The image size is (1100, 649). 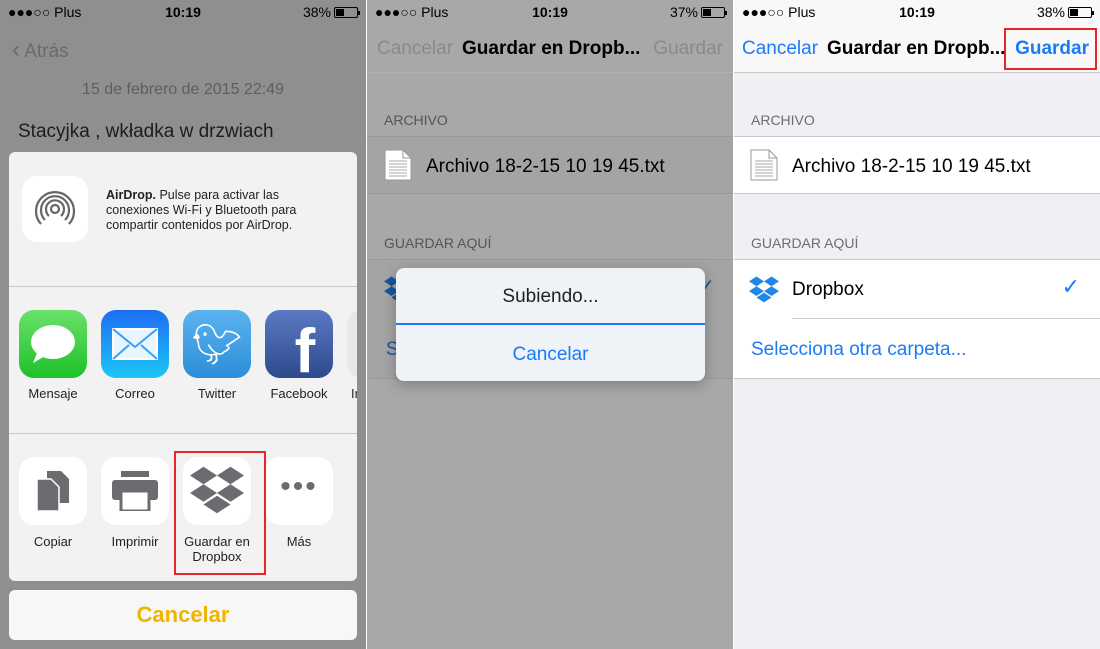 What do you see at coordinates (46, 51) in the screenshot?
I see `back-label: Atrás` at bounding box center [46, 51].